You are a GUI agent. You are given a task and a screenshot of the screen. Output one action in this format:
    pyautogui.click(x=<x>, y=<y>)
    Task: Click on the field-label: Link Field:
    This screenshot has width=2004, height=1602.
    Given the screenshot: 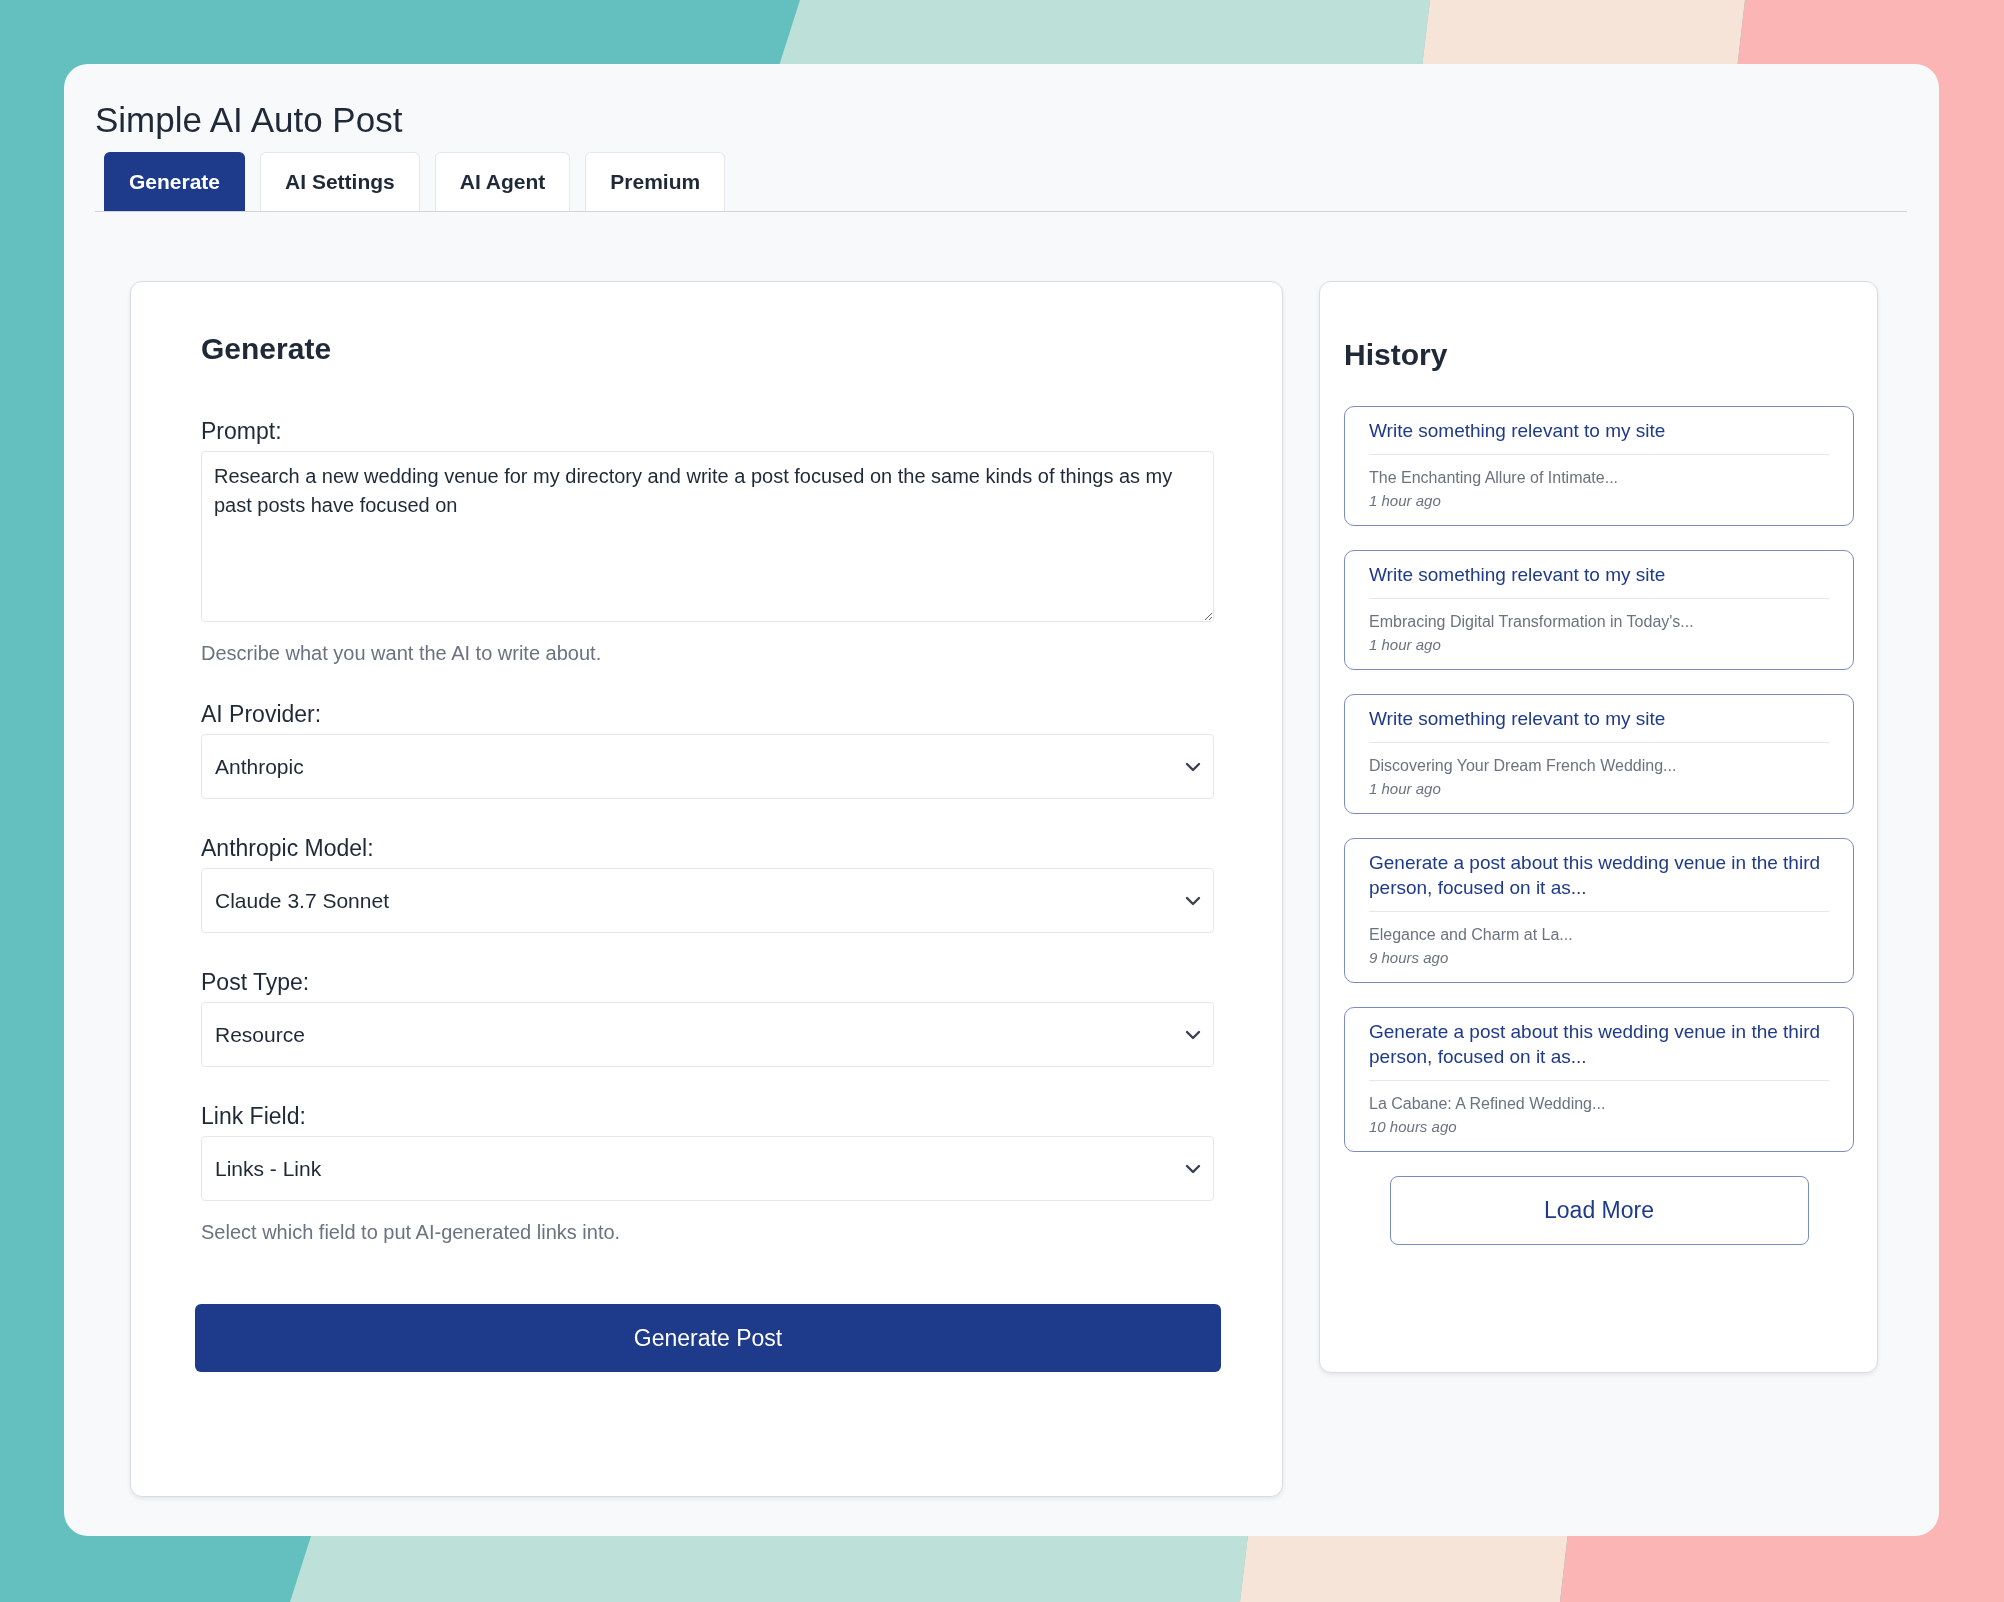 What is the action you would take?
    pyautogui.click(x=254, y=1116)
    